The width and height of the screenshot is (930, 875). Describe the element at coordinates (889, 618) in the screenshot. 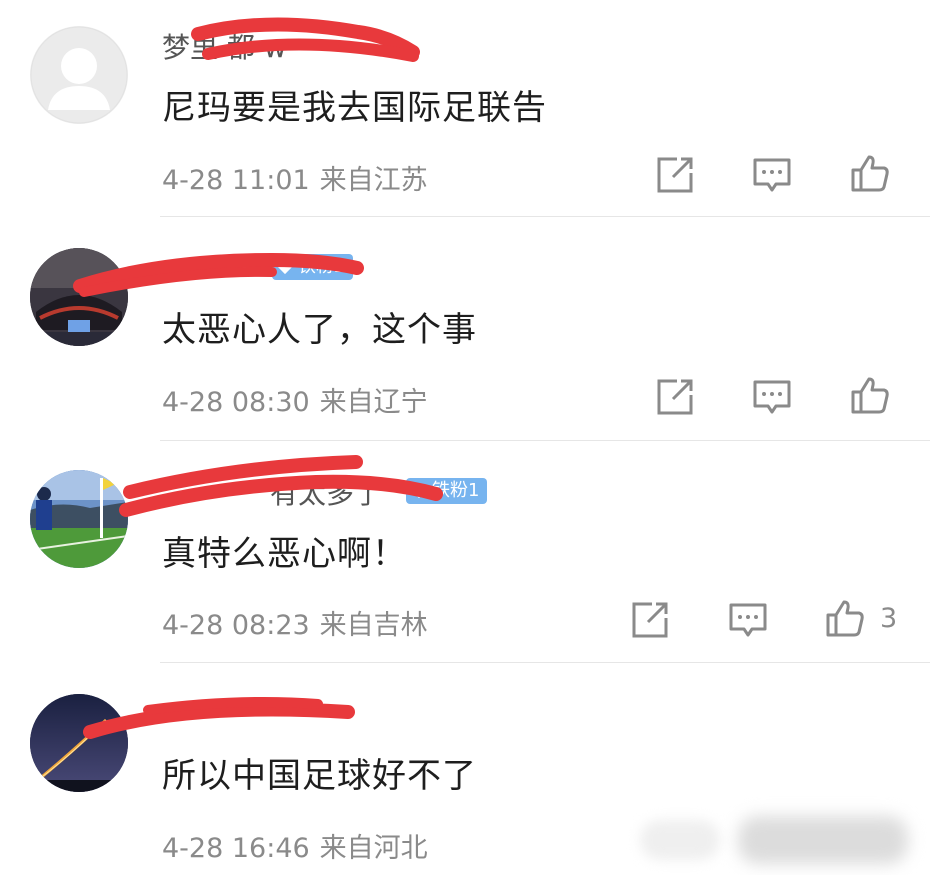

I see `like-count: 3` at that location.